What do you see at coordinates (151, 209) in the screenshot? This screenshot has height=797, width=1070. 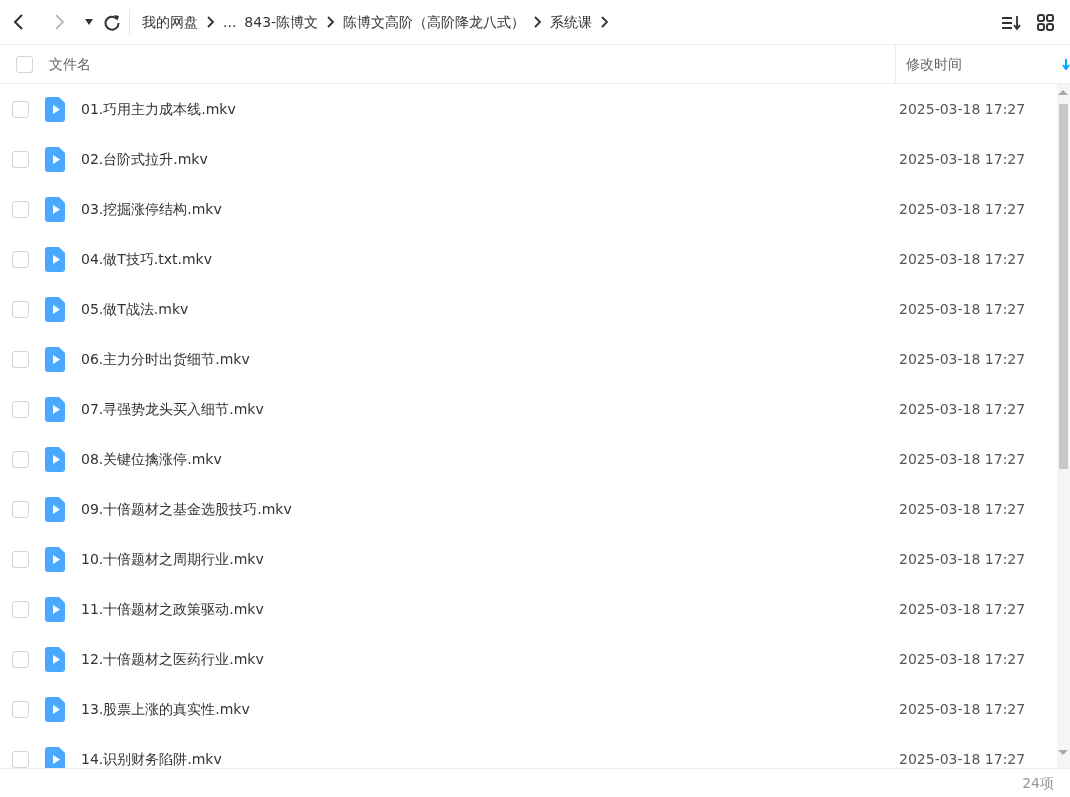 I see `file-name: 03.挖掘涨停结构.mkv` at bounding box center [151, 209].